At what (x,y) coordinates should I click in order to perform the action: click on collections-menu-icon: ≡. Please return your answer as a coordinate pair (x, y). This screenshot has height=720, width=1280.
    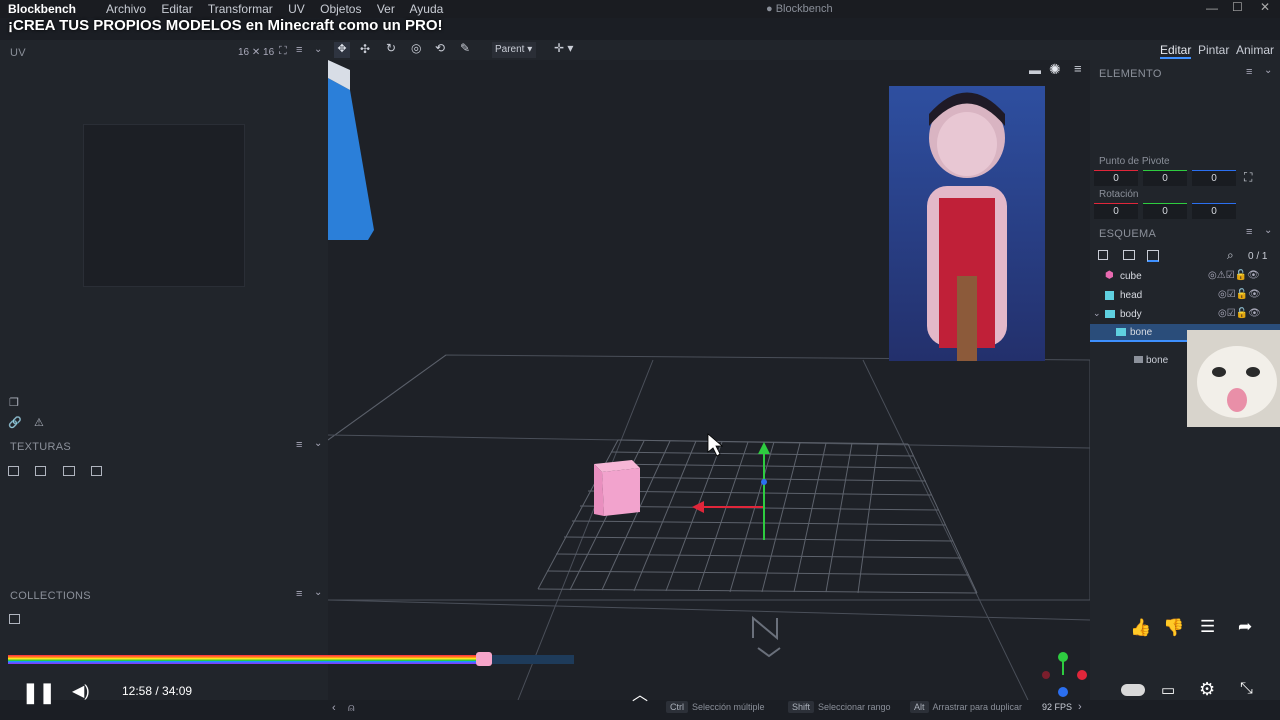
    Looking at the image, I should click on (299, 594).